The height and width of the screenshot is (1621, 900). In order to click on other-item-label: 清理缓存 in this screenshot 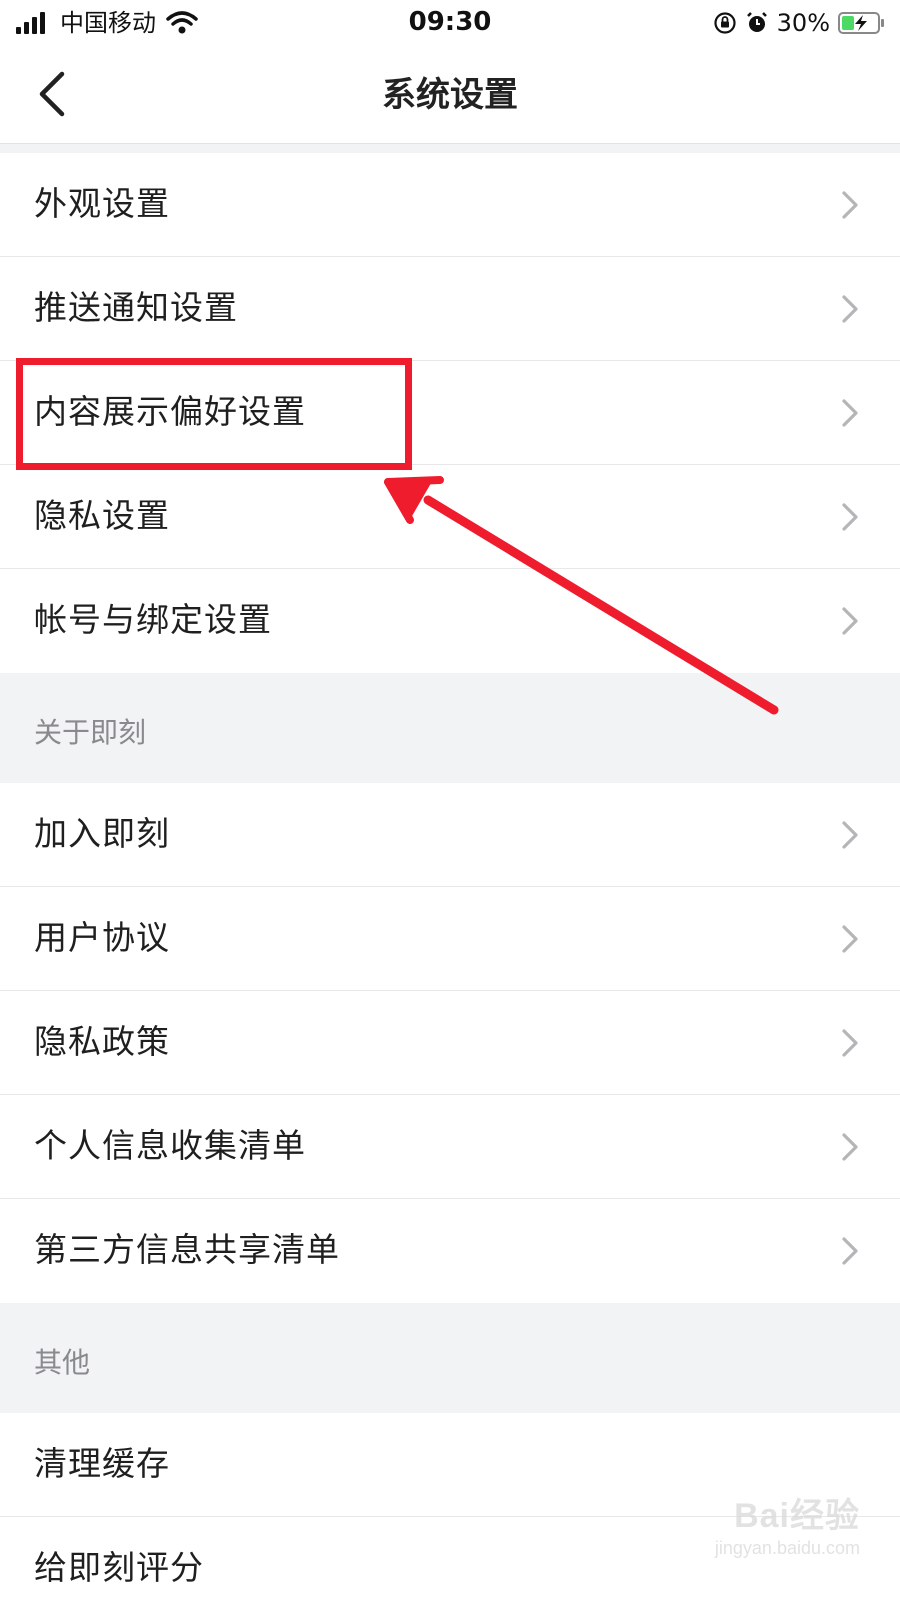, I will do `click(102, 1464)`.